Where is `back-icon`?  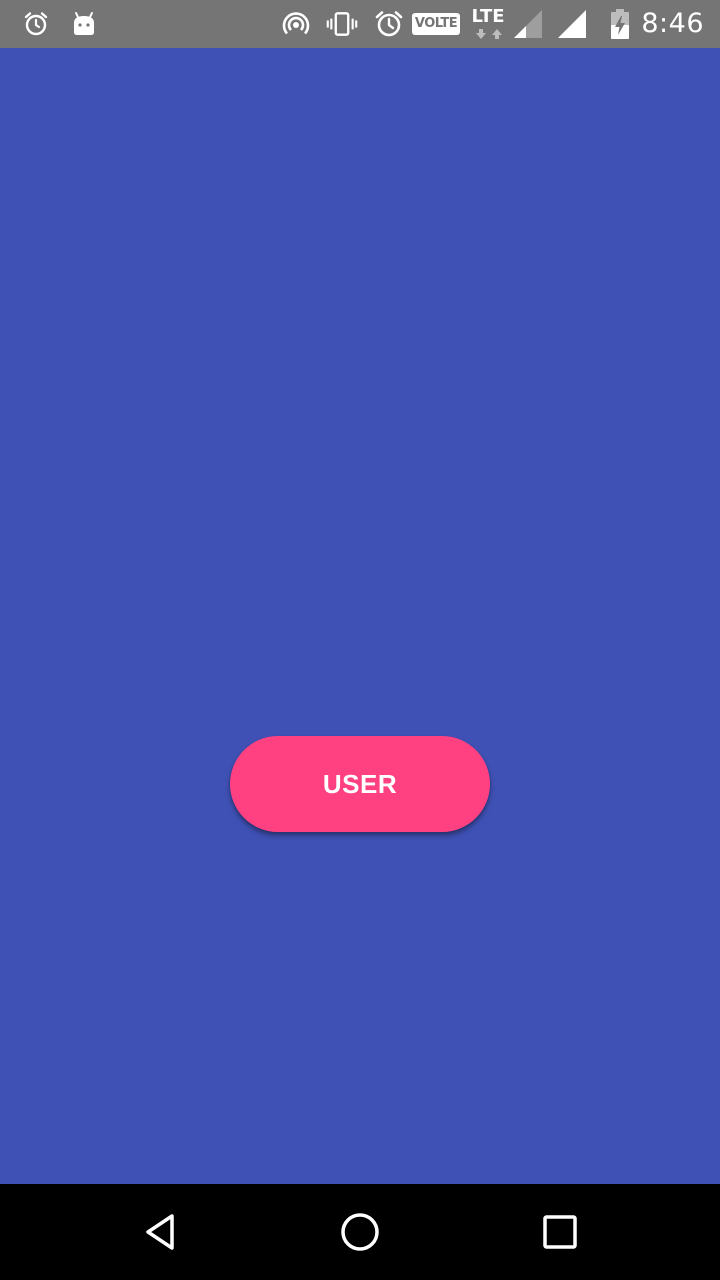 back-icon is located at coordinates (160, 1232).